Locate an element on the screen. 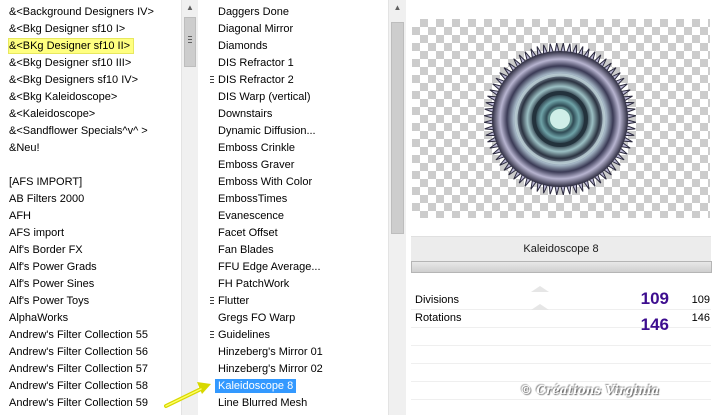 The image size is (715, 415). param-label: Divisions is located at coordinates (437, 300).